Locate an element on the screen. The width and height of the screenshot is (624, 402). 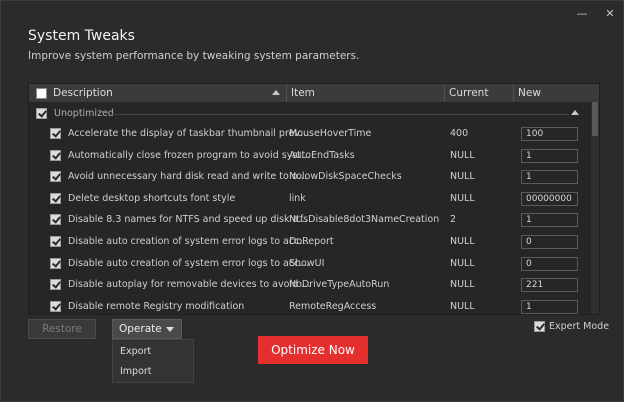
column-label: Description is located at coordinates (83, 93).